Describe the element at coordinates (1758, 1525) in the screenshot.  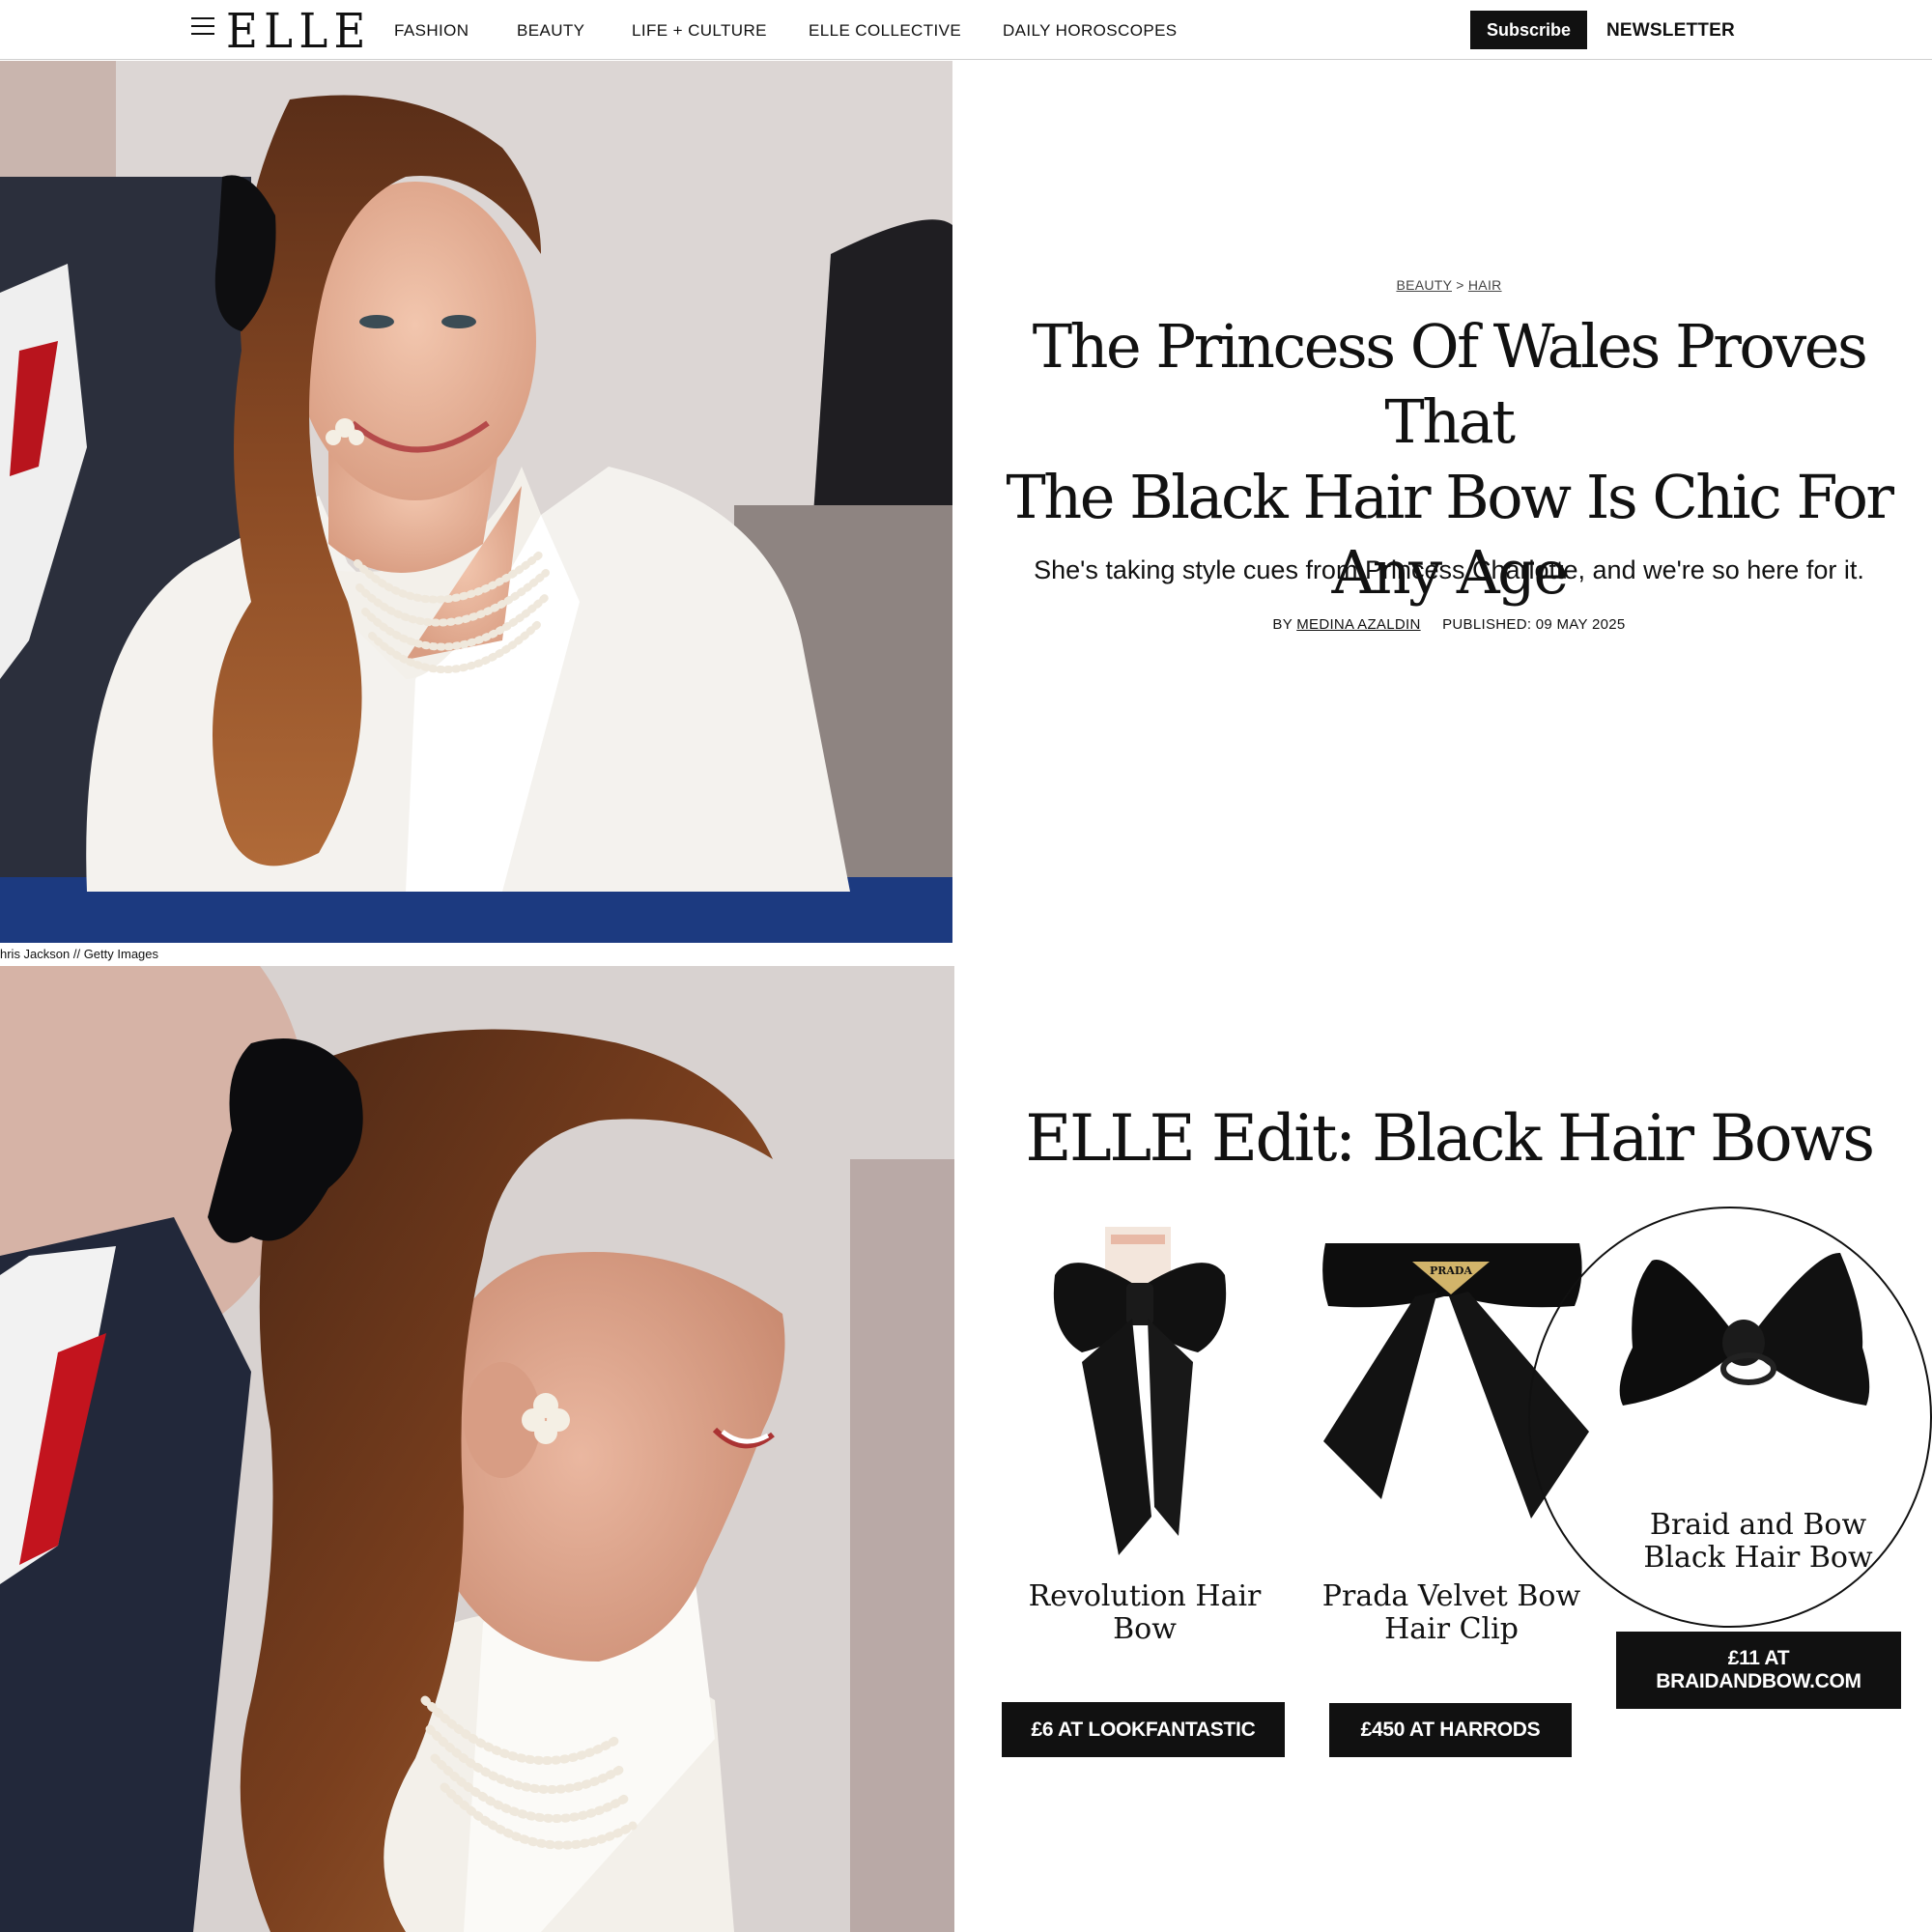
I see `product-name-line: Braid and Bow` at that location.